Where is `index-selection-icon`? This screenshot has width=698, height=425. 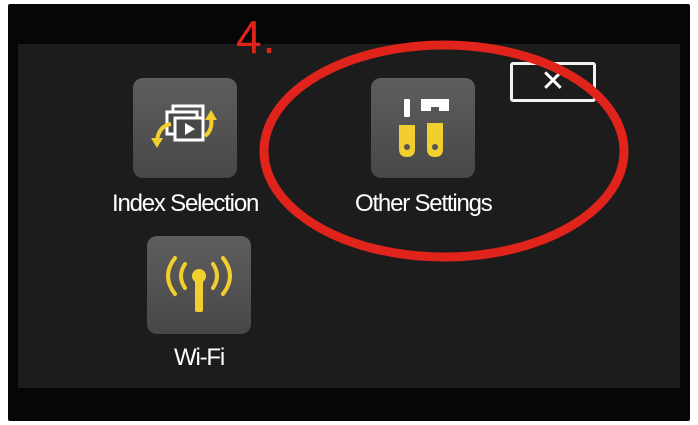
index-selection-icon is located at coordinates (184, 126).